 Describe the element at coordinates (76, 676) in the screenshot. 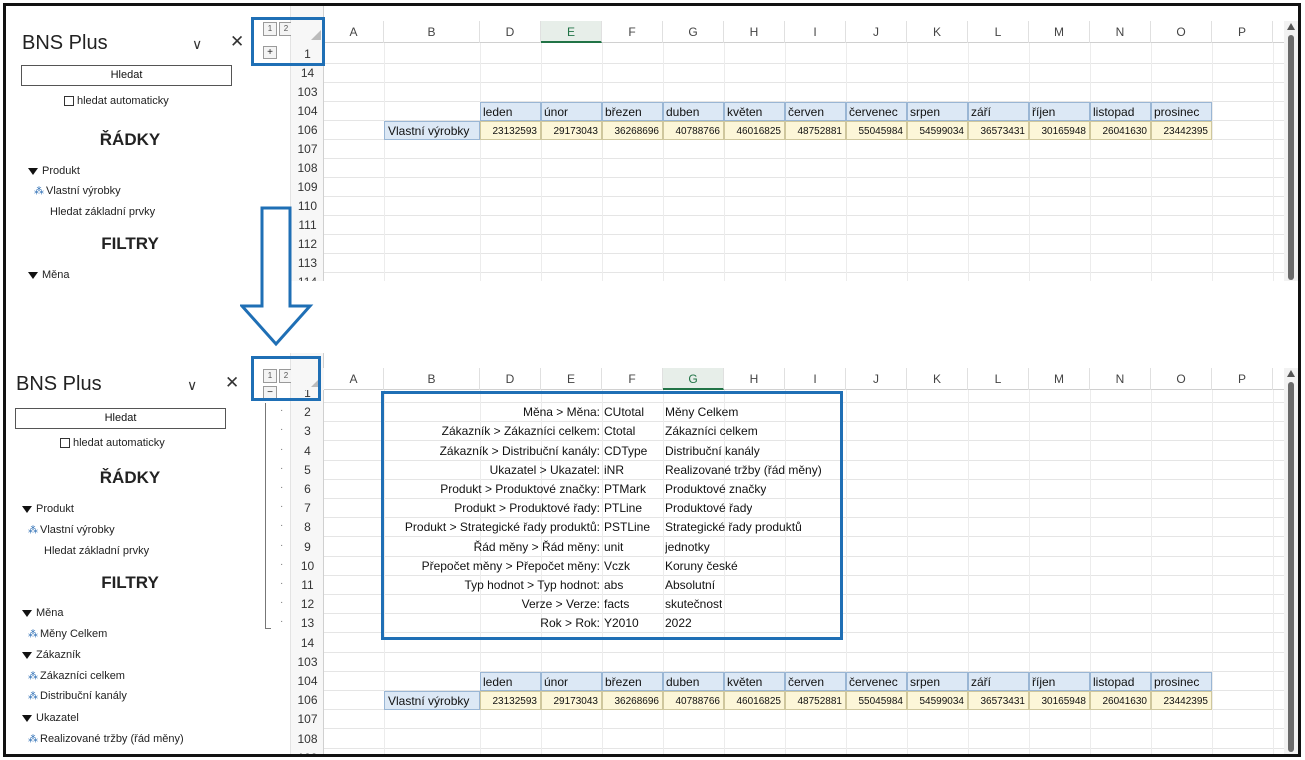

I see `dim-zakaznici-celkem: ⁂ Zákazníci celkem` at that location.